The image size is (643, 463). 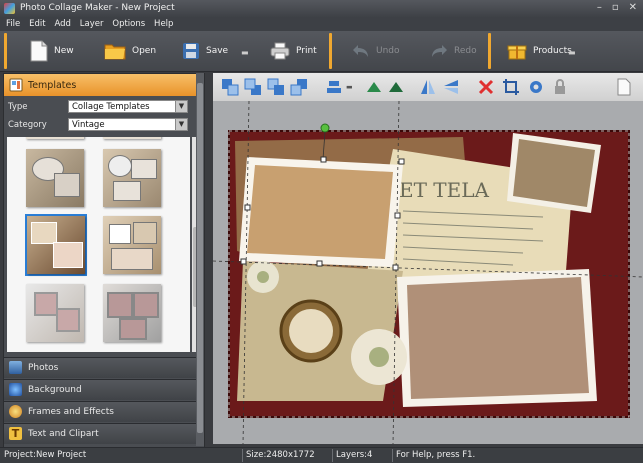 I want to click on bring-forward-icon, so click(x=253, y=87).